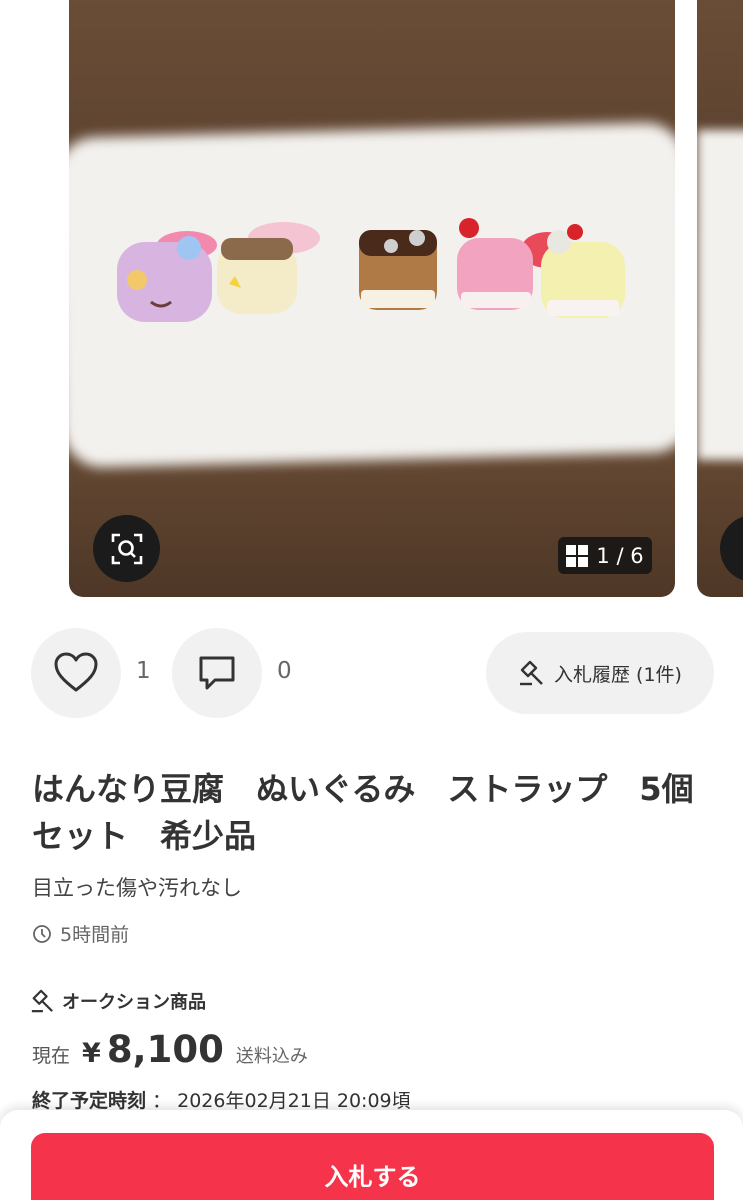 The image size is (743, 1200). I want to click on zoom-button, so click(126, 548).